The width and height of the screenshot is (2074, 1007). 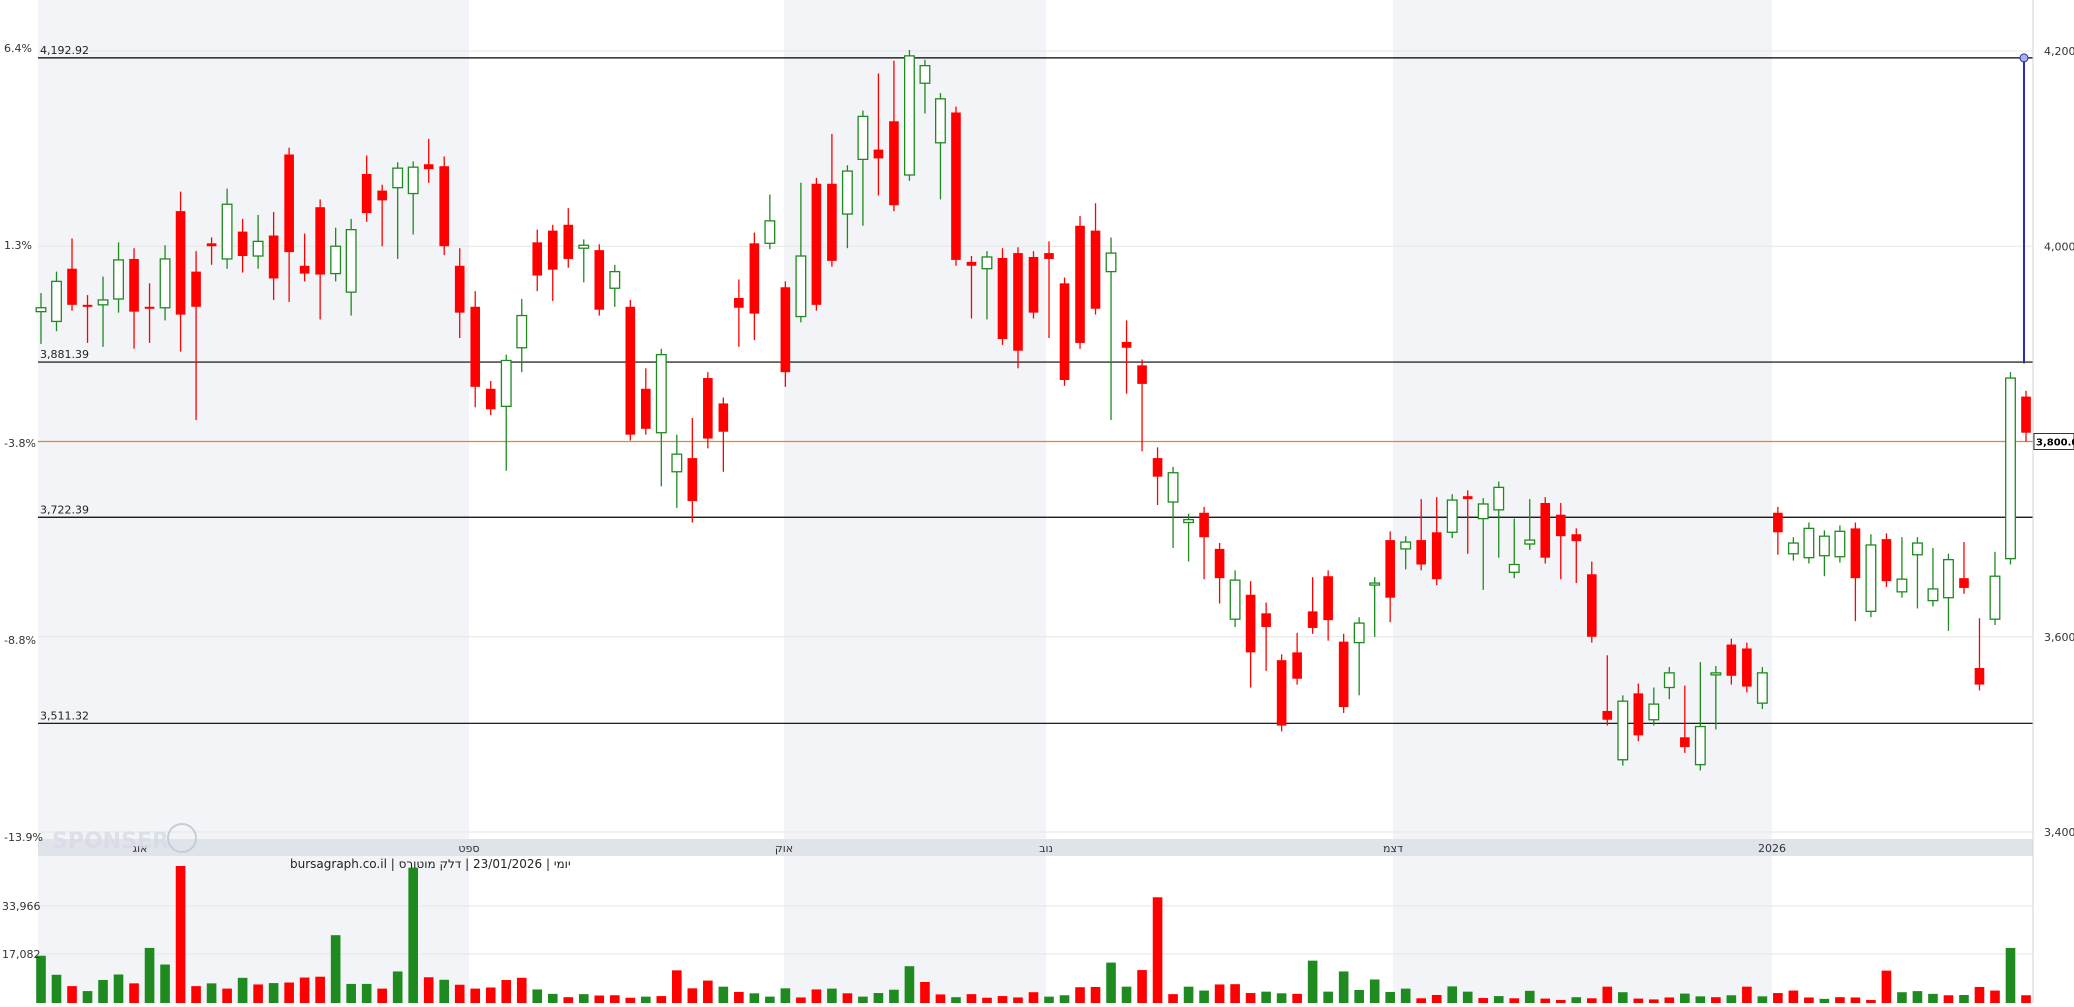 What do you see at coordinates (2024, 58) in the screenshot?
I see `measure-handle` at bounding box center [2024, 58].